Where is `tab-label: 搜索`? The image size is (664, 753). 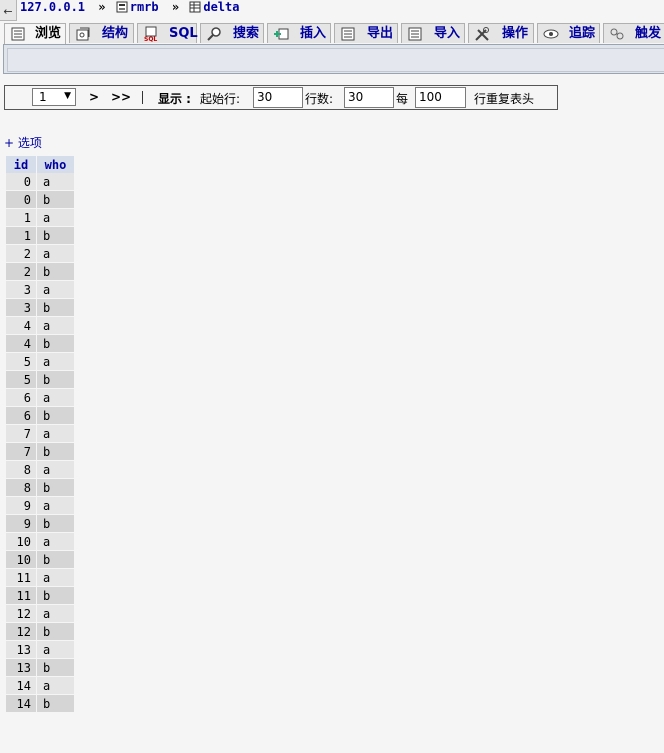 tab-label: 搜索 is located at coordinates (246, 33).